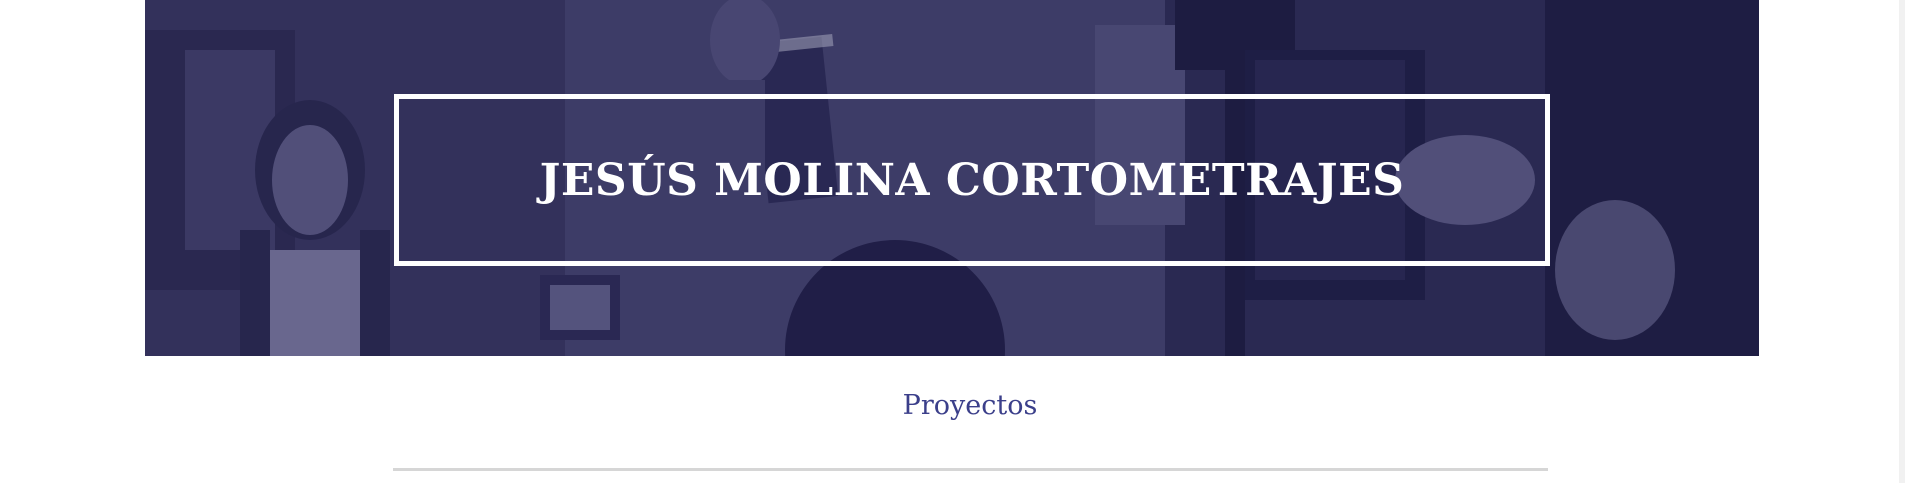  I want to click on hero-title: JESÚS MOLINA CORTOMETRAJES, so click(972, 180).